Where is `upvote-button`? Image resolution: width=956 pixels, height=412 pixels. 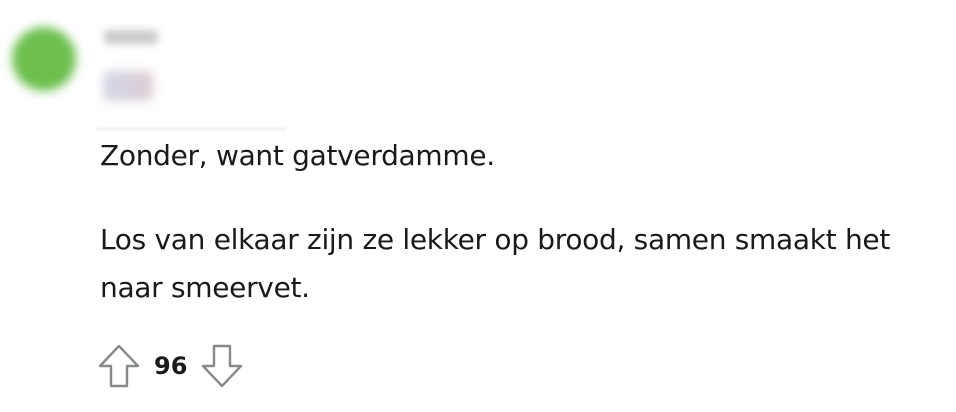 upvote-button is located at coordinates (119, 366).